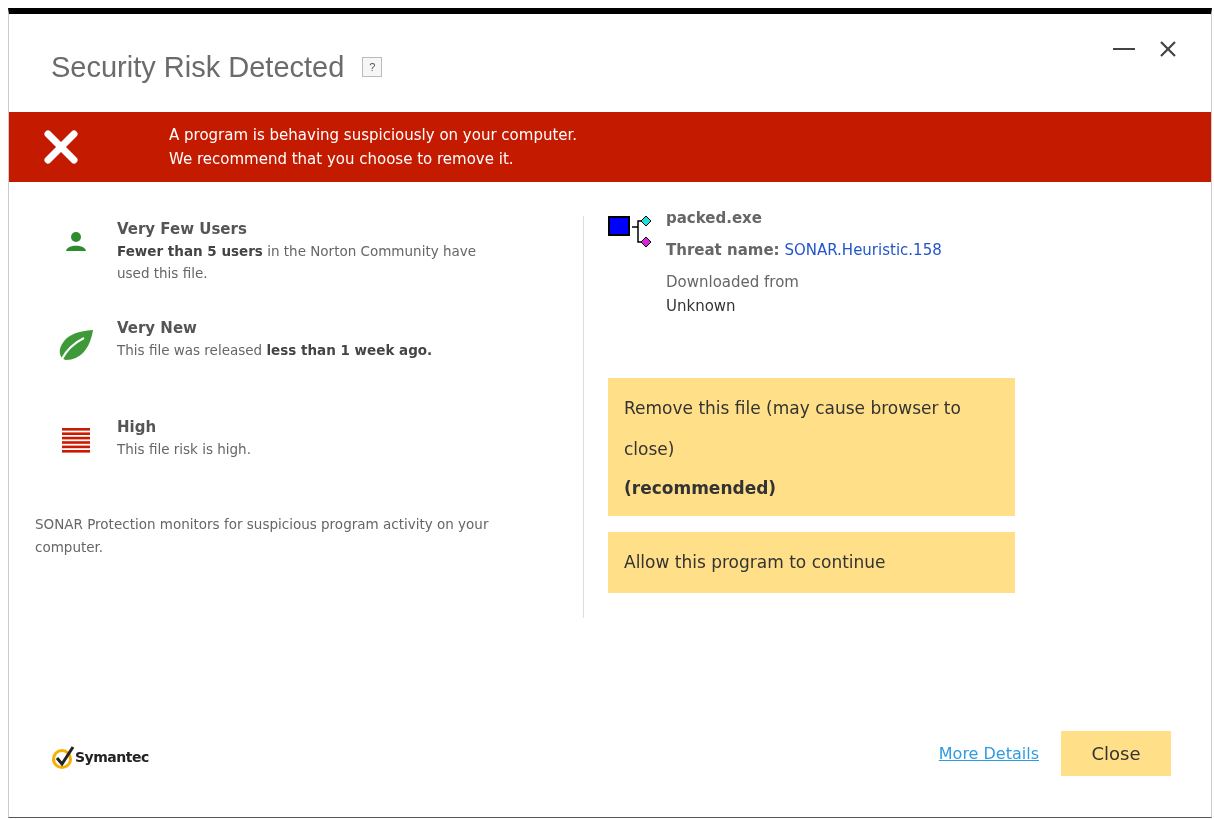 This screenshot has width=1214, height=819. Describe the element at coordinates (723, 250) in the screenshot. I see `threat-label: Threat name:` at that location.